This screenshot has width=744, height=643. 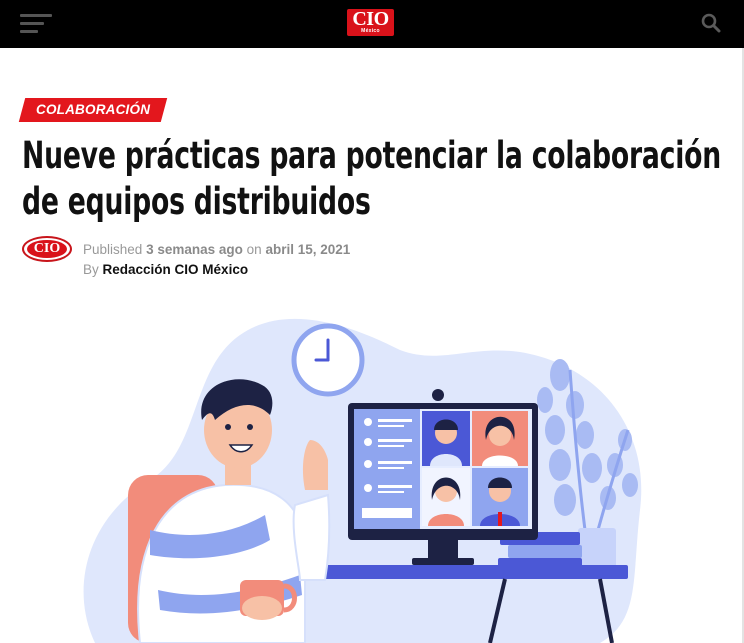 I want to click on author-info: By Redacción CIO México, so click(x=165, y=269).